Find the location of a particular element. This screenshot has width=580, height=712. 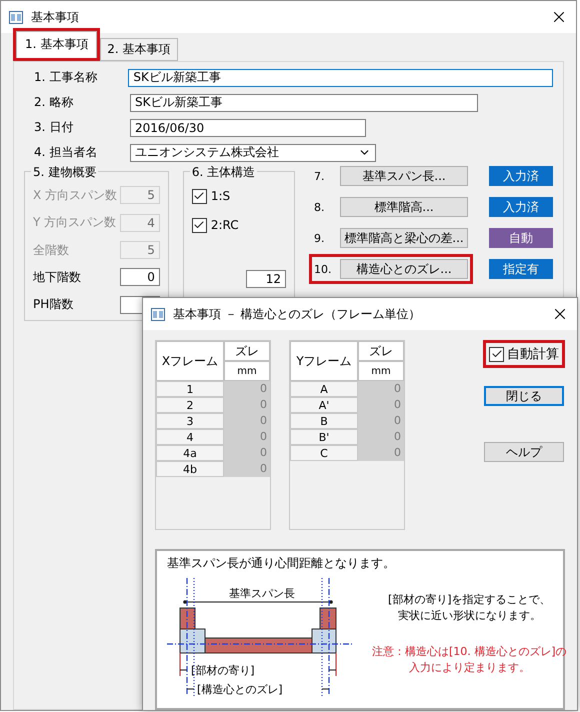

warning-note: 注意：構造心は[10. 構造心とのズレ]の 入力により定まります。 is located at coordinates (469, 660).